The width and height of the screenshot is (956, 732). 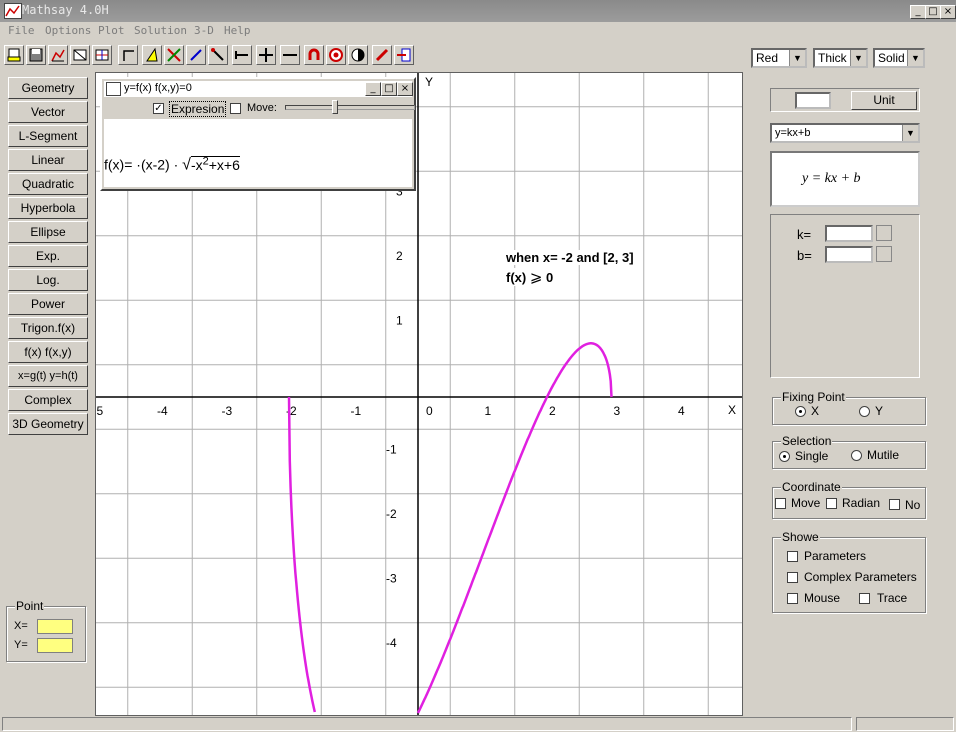 I want to click on single-radio, so click(x=784, y=456).